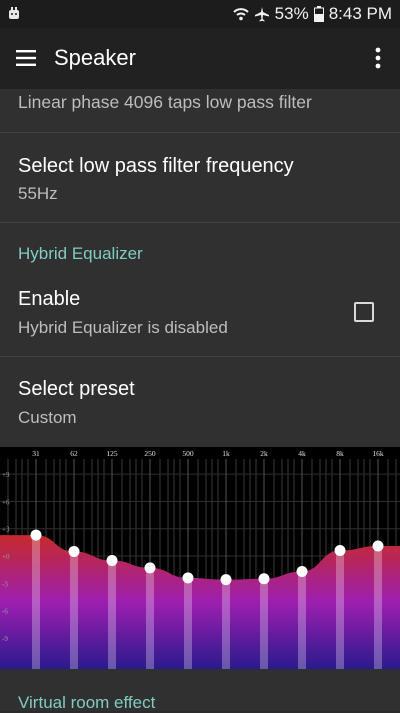 The width and height of the screenshot is (400, 713). Describe the element at coordinates (80, 253) in the screenshot. I see `hybrid-equalizer-category: Hybrid Equalizer` at that location.